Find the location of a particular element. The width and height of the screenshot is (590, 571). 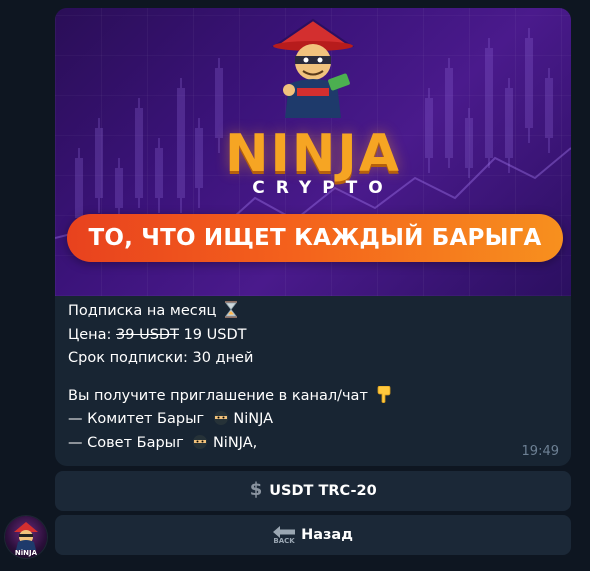

list-item-suffix: NiNJA, is located at coordinates (235, 442).